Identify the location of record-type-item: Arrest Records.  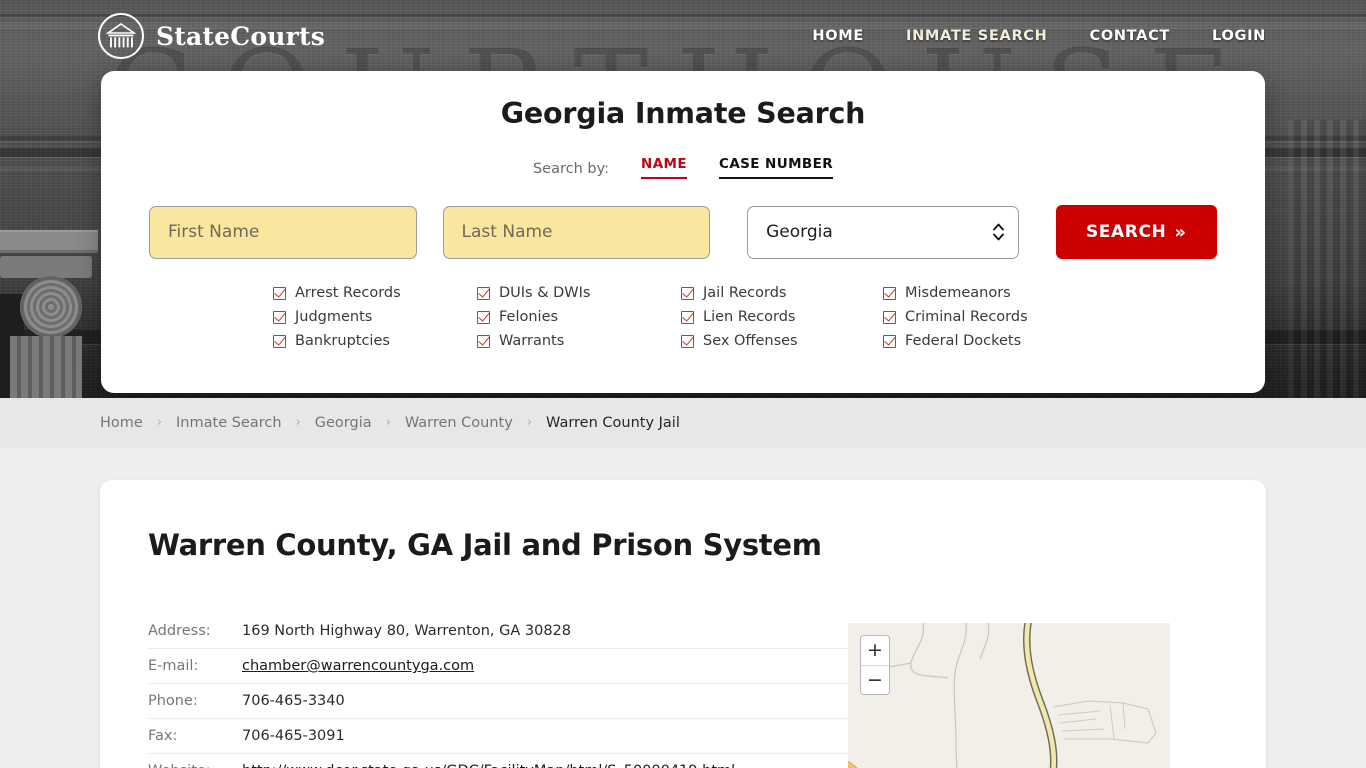
(375, 293).